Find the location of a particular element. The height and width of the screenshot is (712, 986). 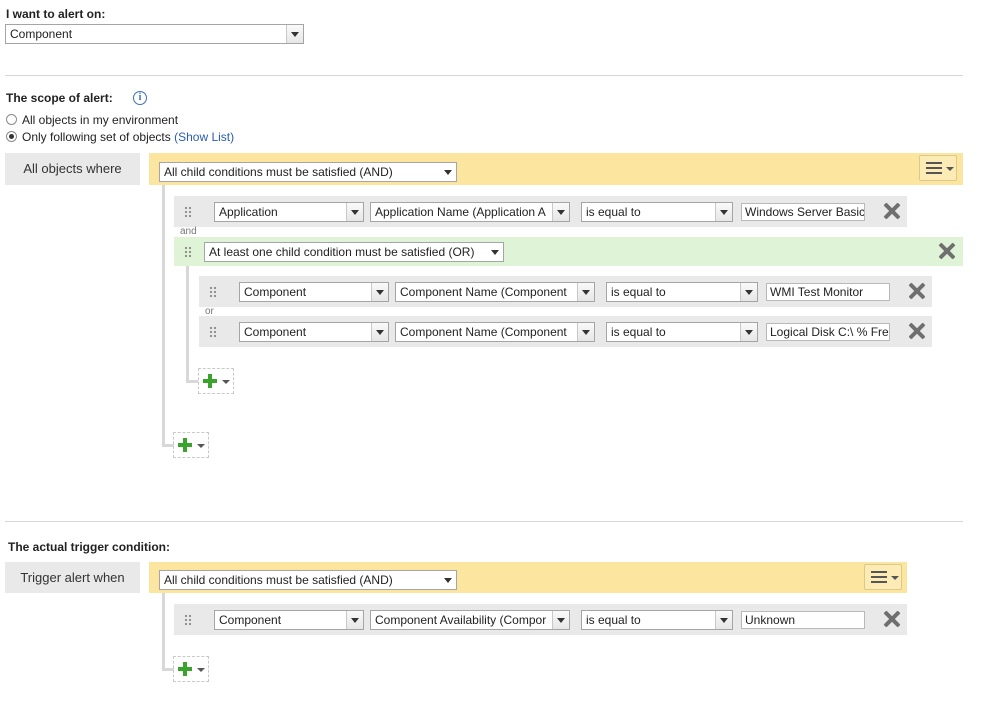

radio-following-objects-text: Only following set of objects is located at coordinates (96, 137).